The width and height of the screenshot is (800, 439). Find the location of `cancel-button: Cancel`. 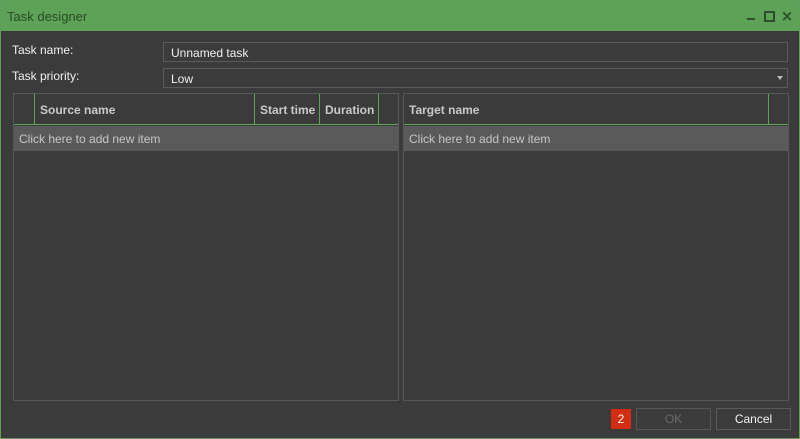

cancel-button: Cancel is located at coordinates (753, 419).